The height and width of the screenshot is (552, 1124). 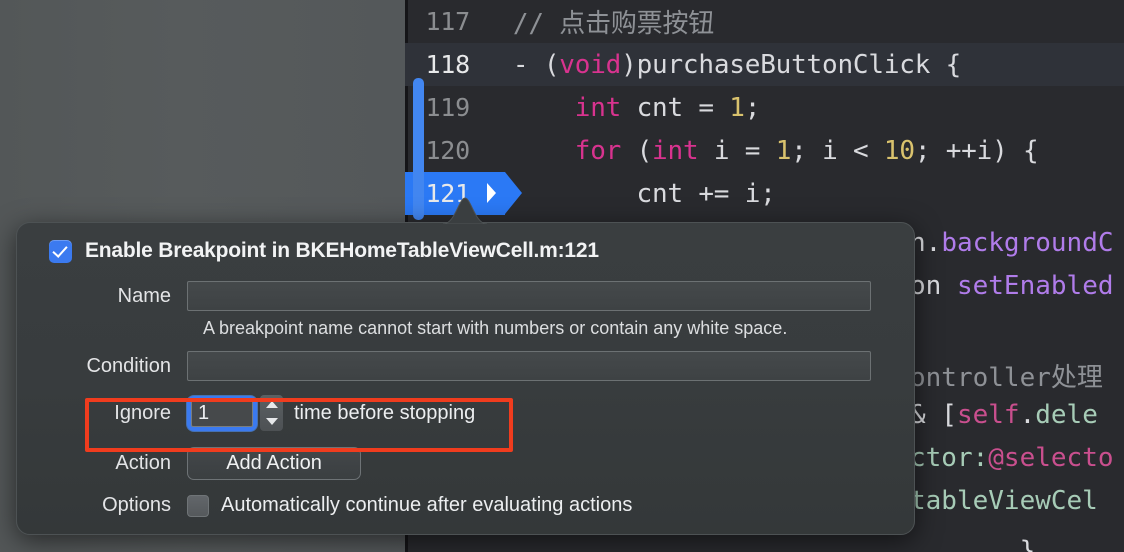 I want to click on token: ctor:, so click(x=949, y=458).